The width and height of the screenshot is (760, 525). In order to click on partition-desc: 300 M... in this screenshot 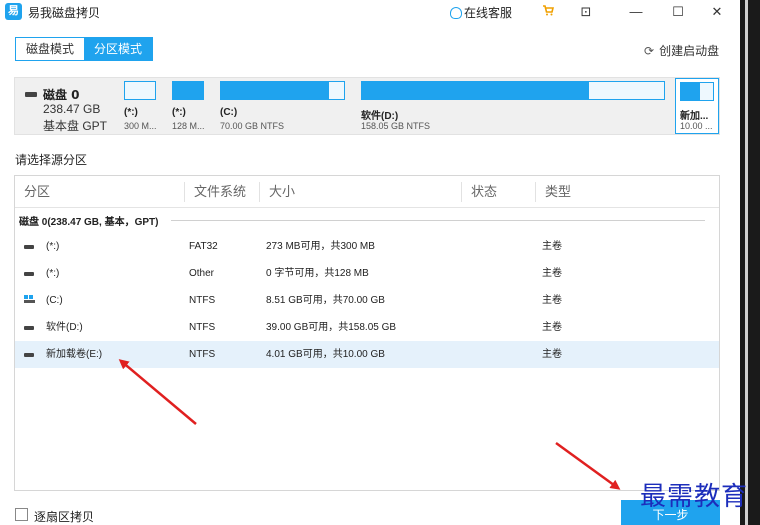, I will do `click(140, 126)`.